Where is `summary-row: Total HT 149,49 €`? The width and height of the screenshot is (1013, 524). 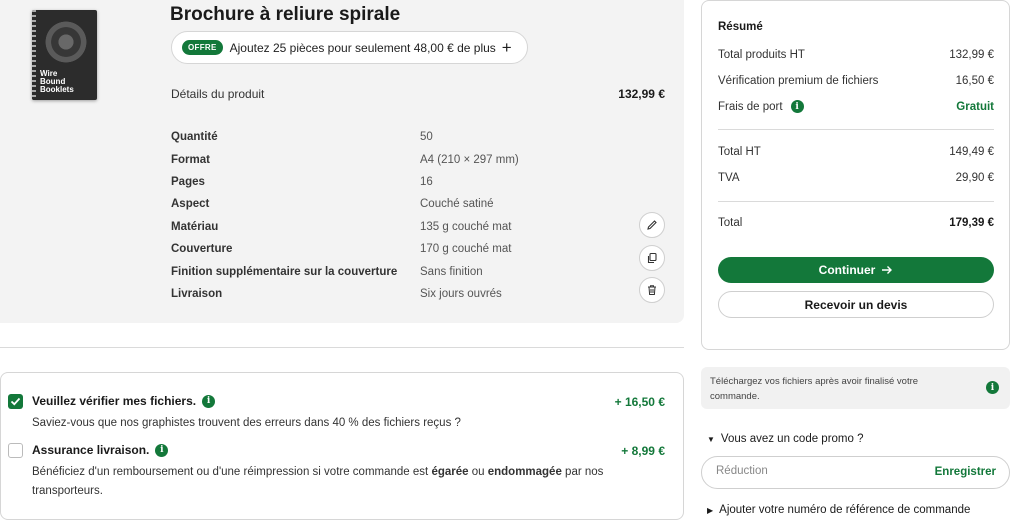 summary-row: Total HT 149,49 € is located at coordinates (856, 152).